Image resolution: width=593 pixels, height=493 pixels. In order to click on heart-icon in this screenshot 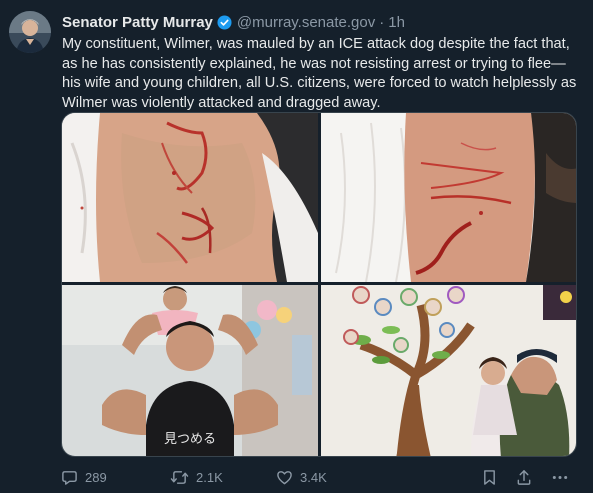, I will do `click(284, 477)`.